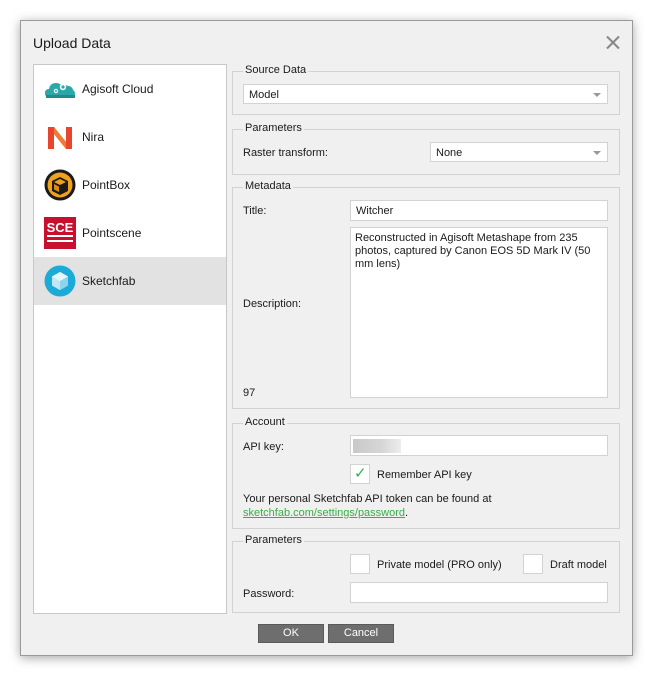 The height and width of the screenshot is (674, 650). What do you see at coordinates (264, 95) in the screenshot?
I see `select-value: Model` at bounding box center [264, 95].